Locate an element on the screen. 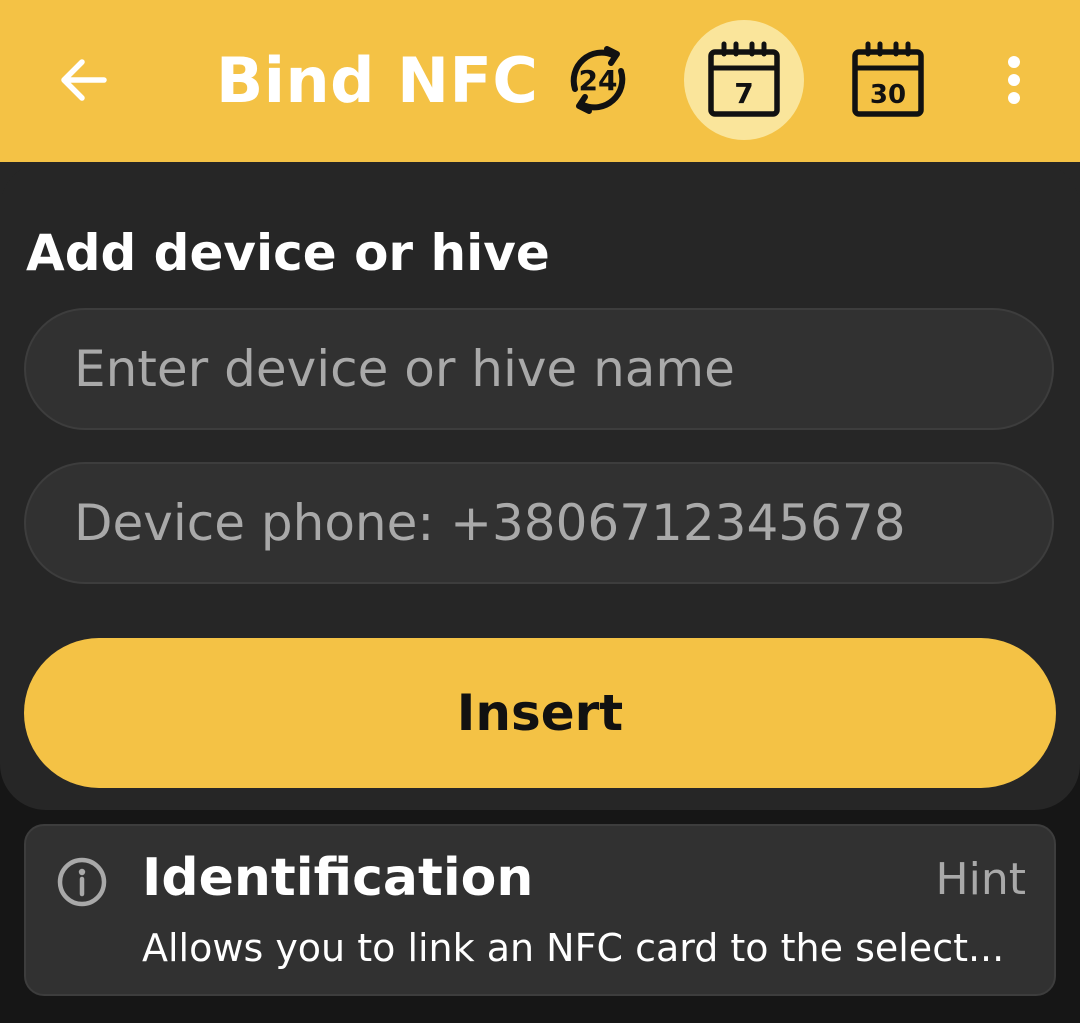 The image size is (1080, 1023). period-24h-icon: 24 is located at coordinates (598, 80).